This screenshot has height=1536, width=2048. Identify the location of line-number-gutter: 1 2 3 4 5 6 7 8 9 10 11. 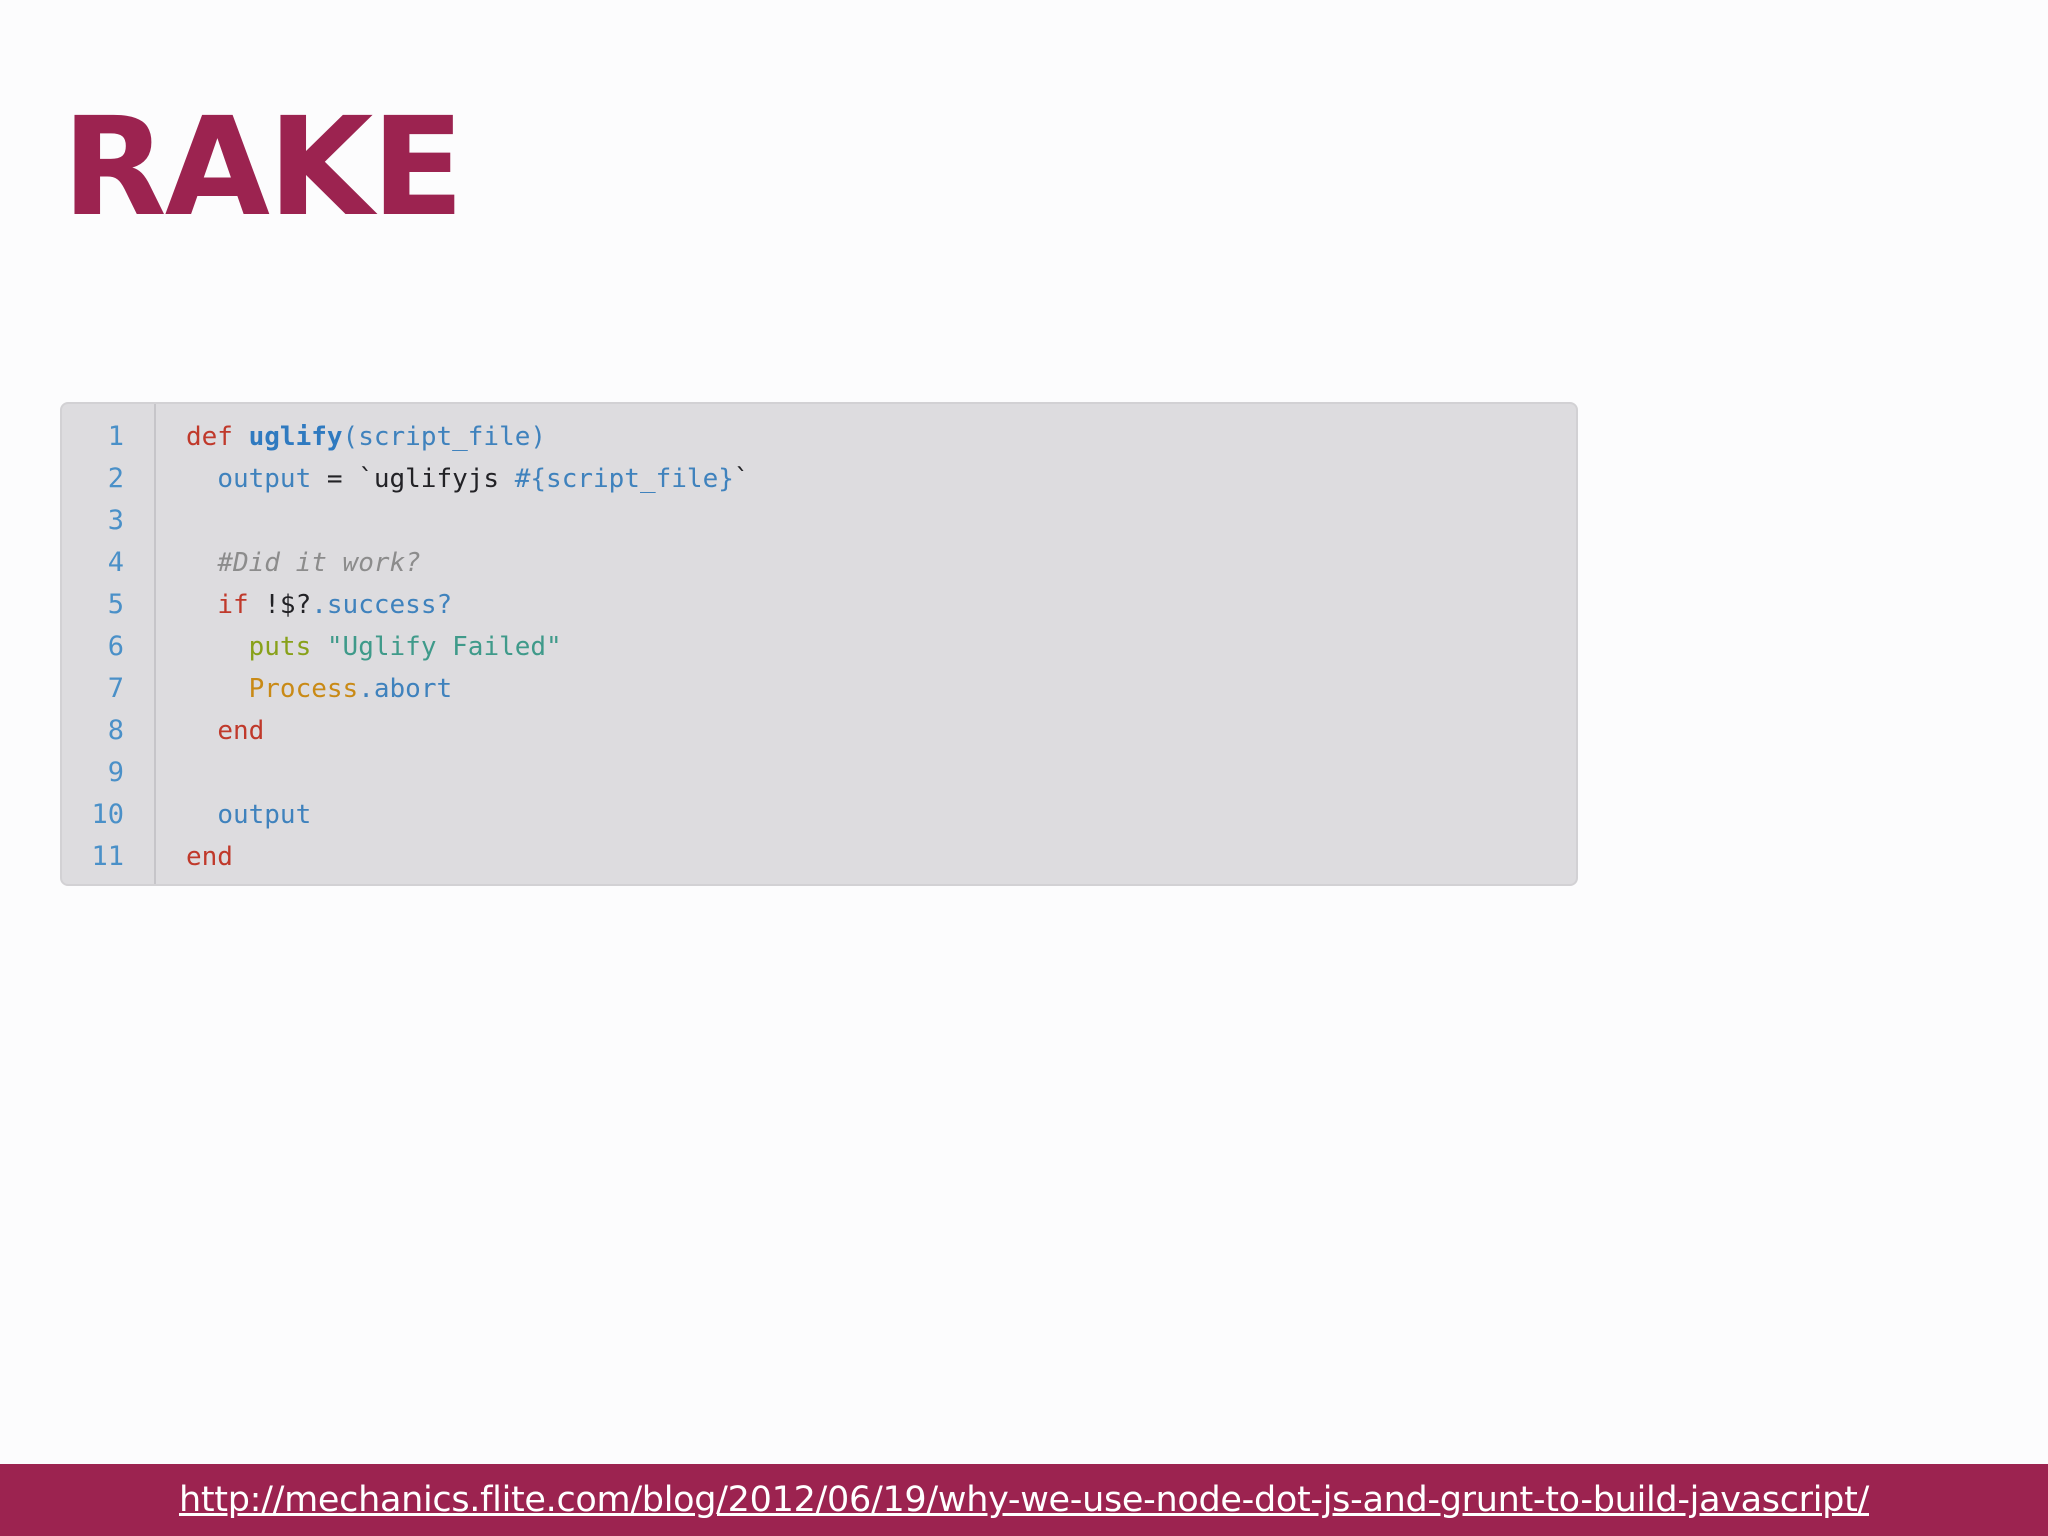
(109, 644).